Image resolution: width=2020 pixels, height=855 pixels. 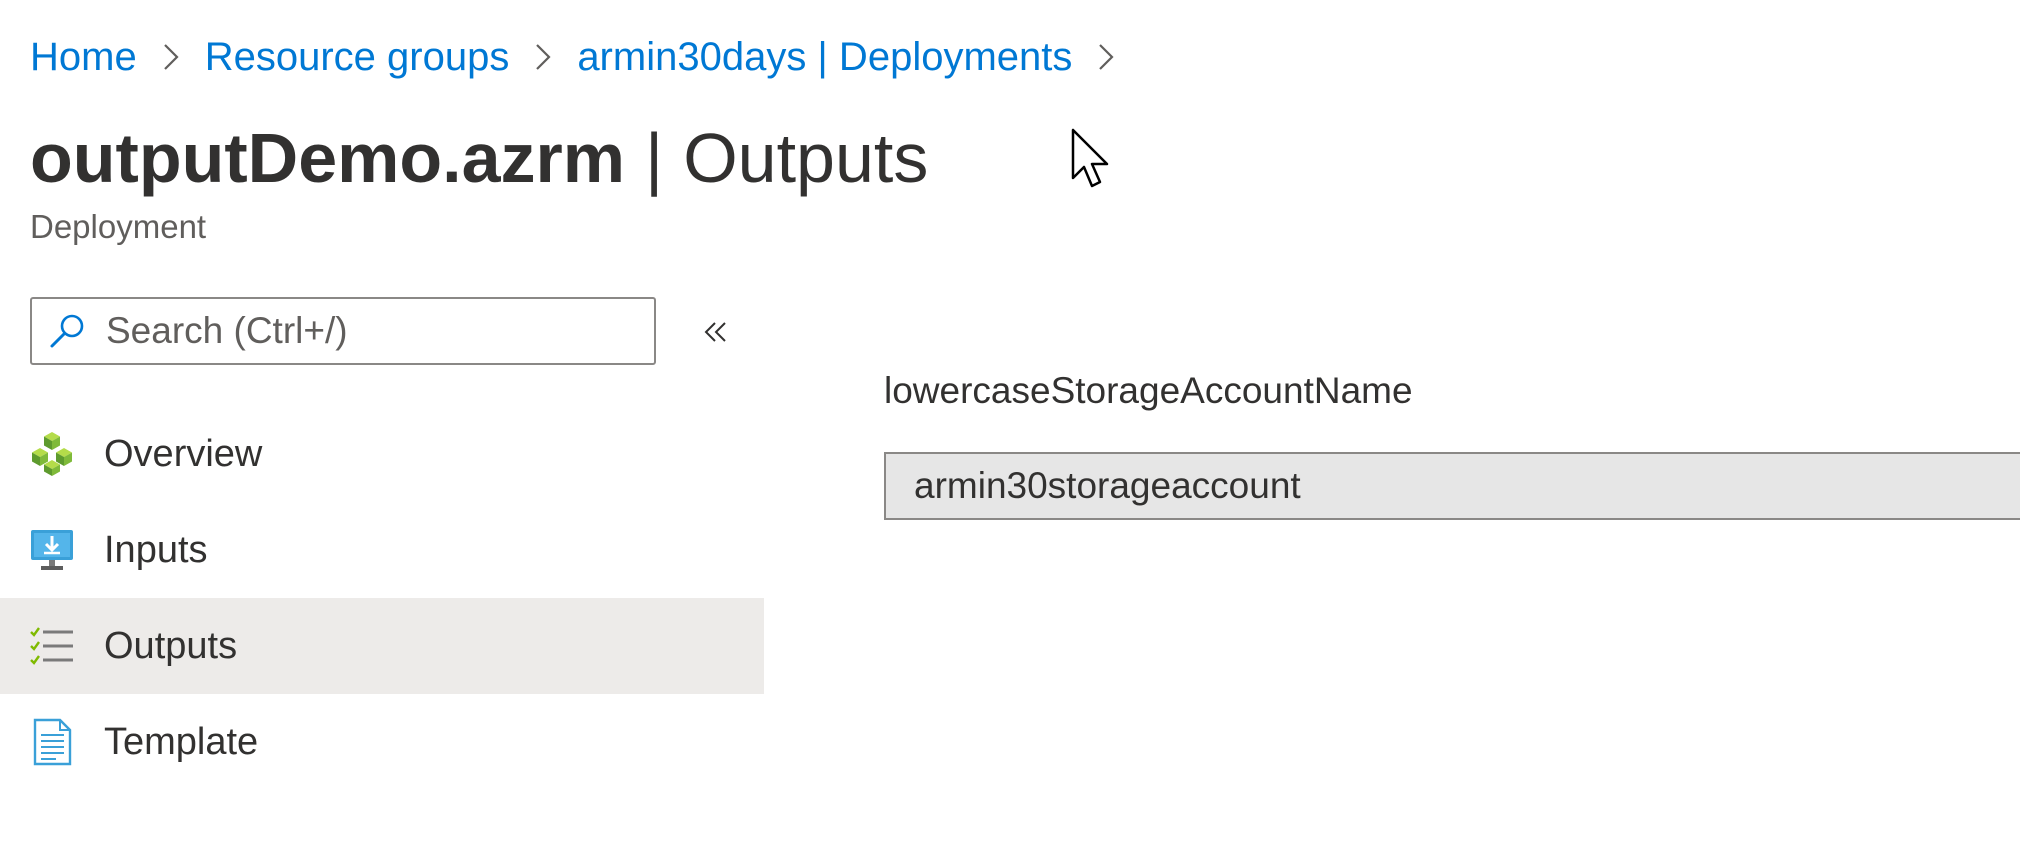 I want to click on collapse-menu-button, so click(x=716, y=332).